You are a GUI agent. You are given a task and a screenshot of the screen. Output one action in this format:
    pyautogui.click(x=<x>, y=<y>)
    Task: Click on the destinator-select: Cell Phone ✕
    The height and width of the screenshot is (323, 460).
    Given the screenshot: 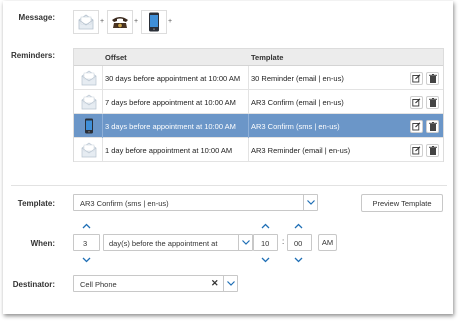 What is the action you would take?
    pyautogui.click(x=155, y=283)
    